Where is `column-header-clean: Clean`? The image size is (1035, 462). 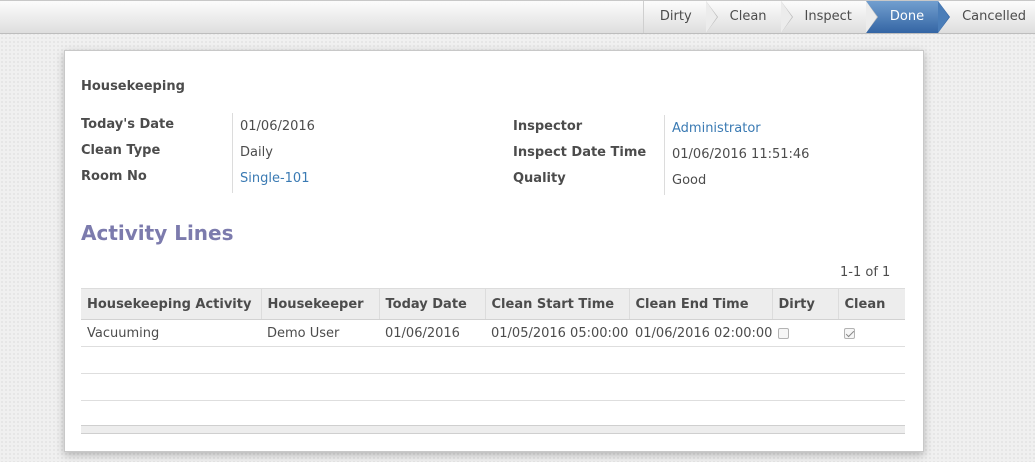 column-header-clean: Clean is located at coordinates (871, 304).